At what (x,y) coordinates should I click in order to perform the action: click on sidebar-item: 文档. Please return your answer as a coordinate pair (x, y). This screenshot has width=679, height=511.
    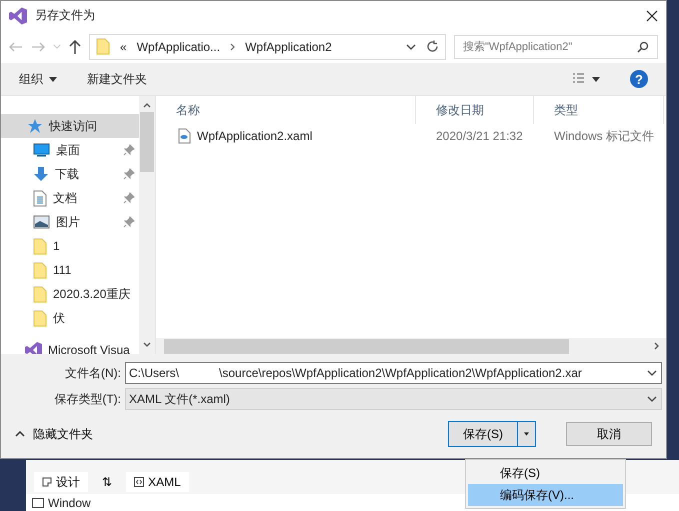
    Looking at the image, I should click on (70, 198).